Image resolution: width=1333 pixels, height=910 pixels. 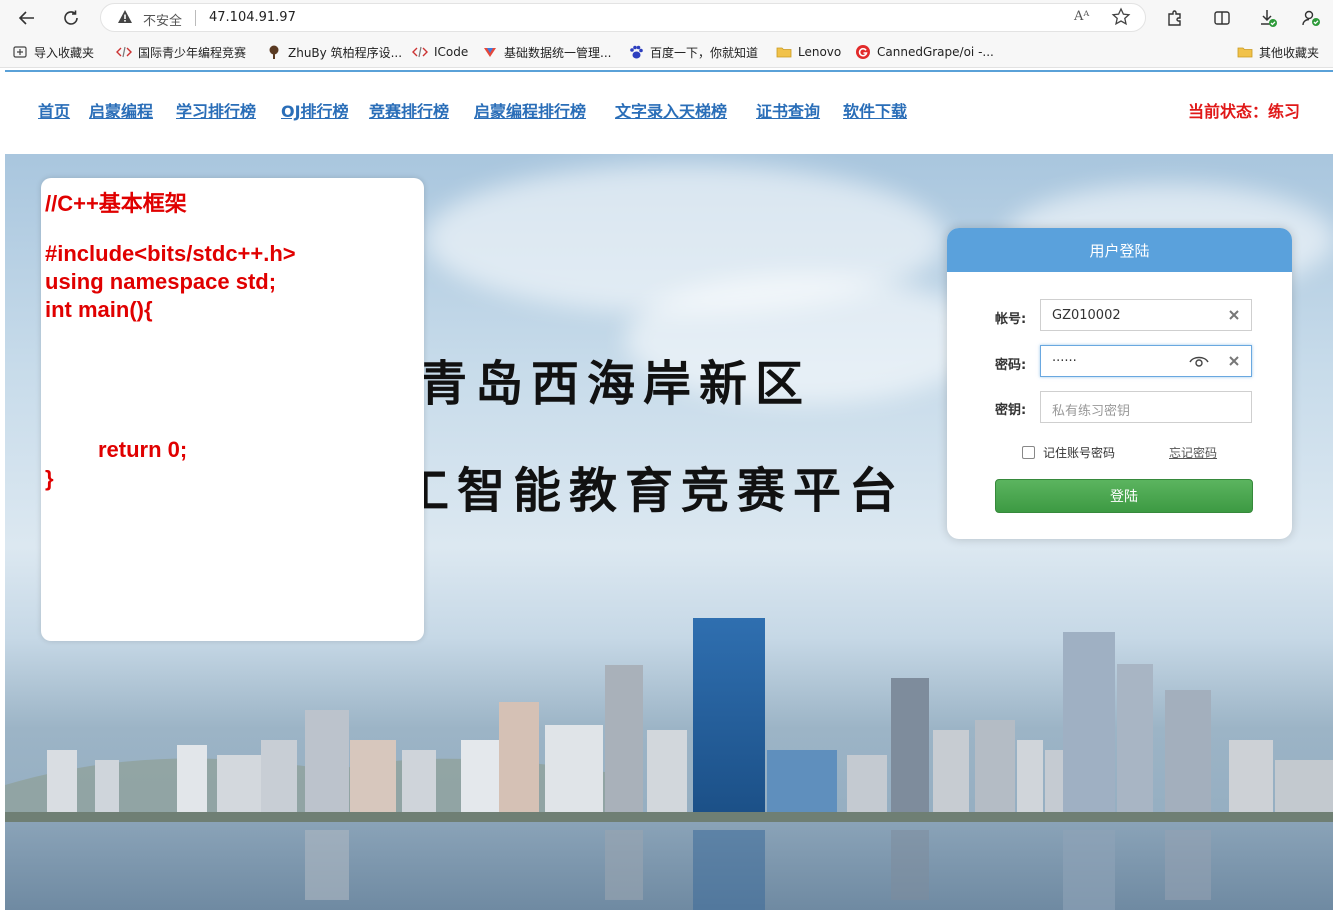 I want to click on address-separator, so click(x=195, y=18).